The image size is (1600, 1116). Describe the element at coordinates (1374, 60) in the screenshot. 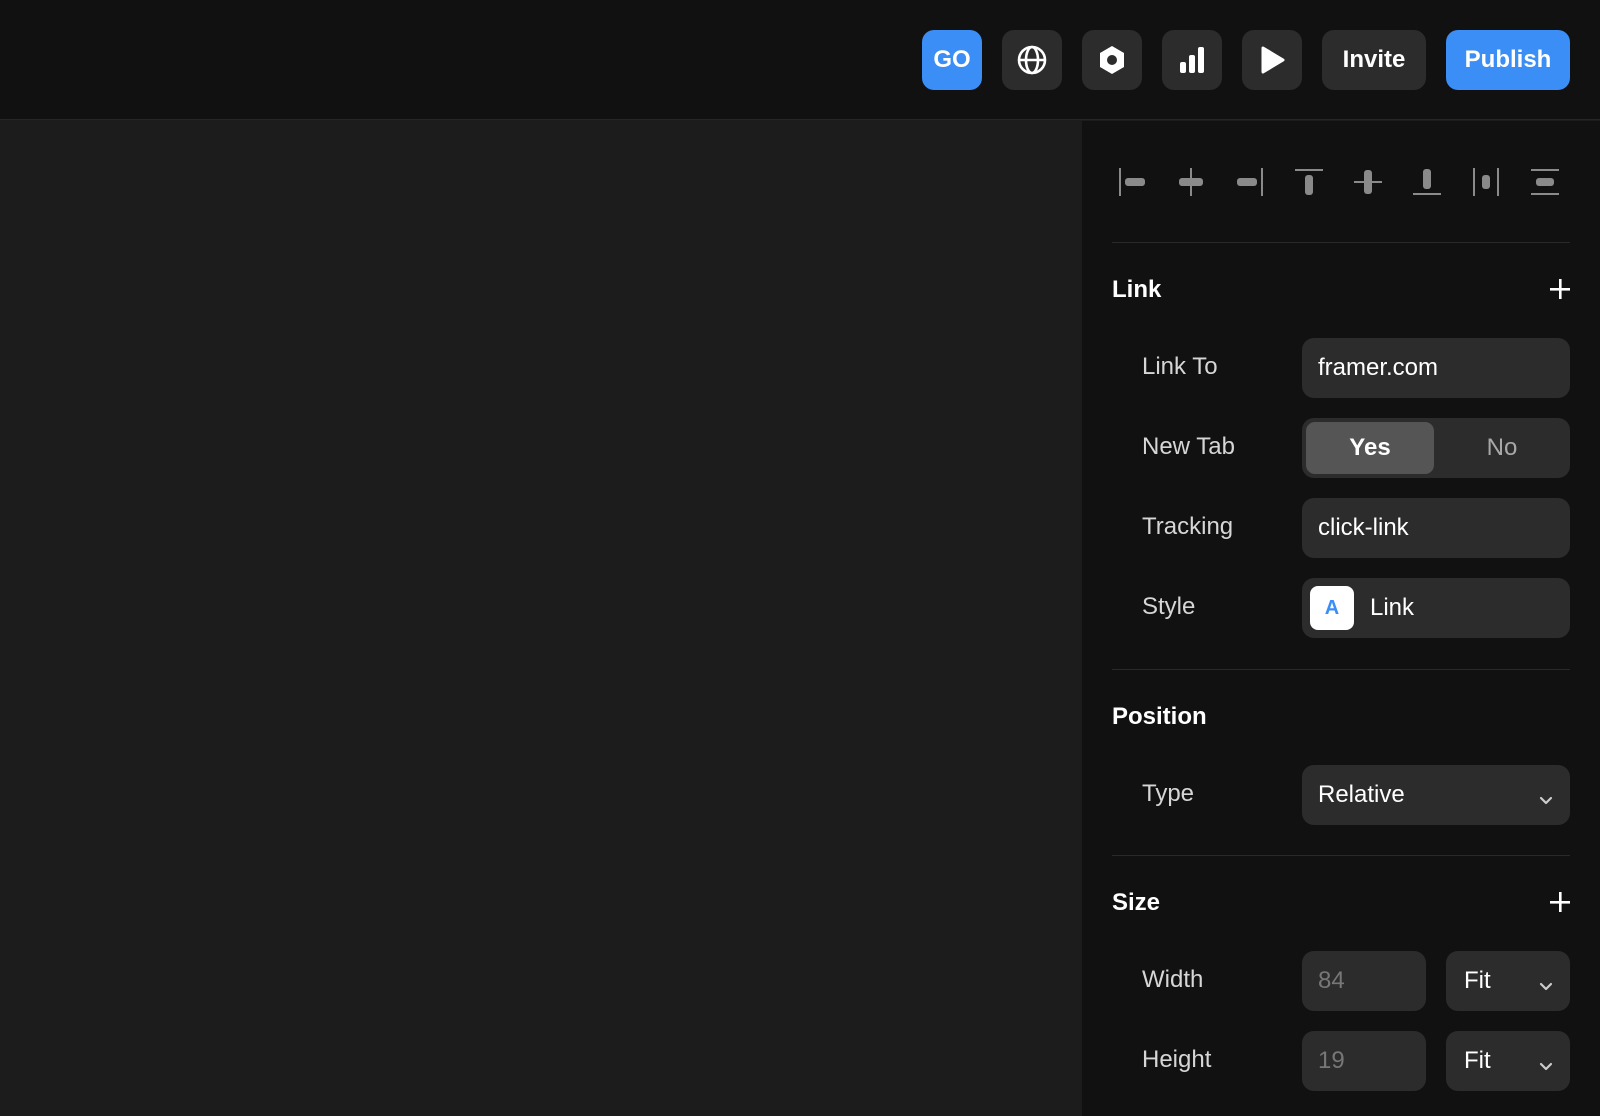

I see `invite-button: Invite` at that location.